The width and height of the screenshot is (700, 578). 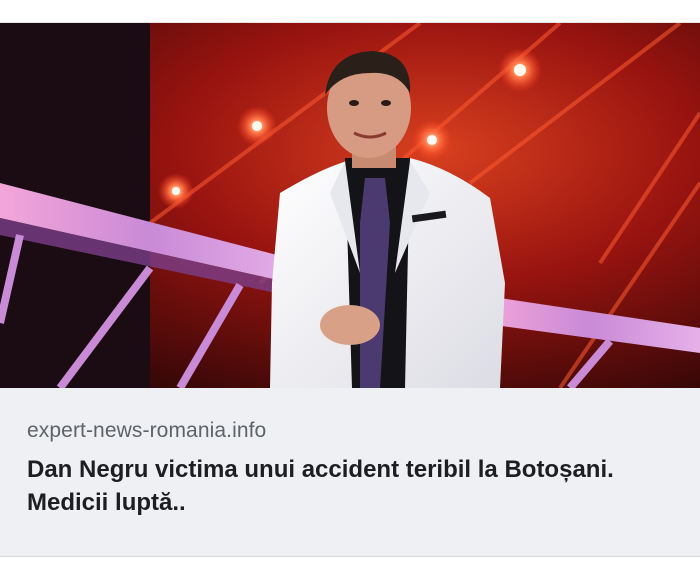 I want to click on bottom-spacer, so click(x=350, y=567).